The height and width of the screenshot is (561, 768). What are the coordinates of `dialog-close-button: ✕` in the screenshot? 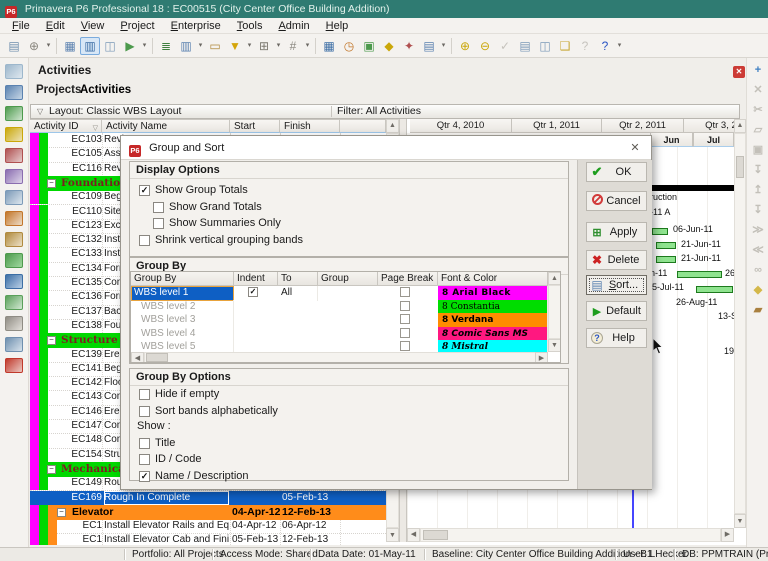 It's located at (635, 148).